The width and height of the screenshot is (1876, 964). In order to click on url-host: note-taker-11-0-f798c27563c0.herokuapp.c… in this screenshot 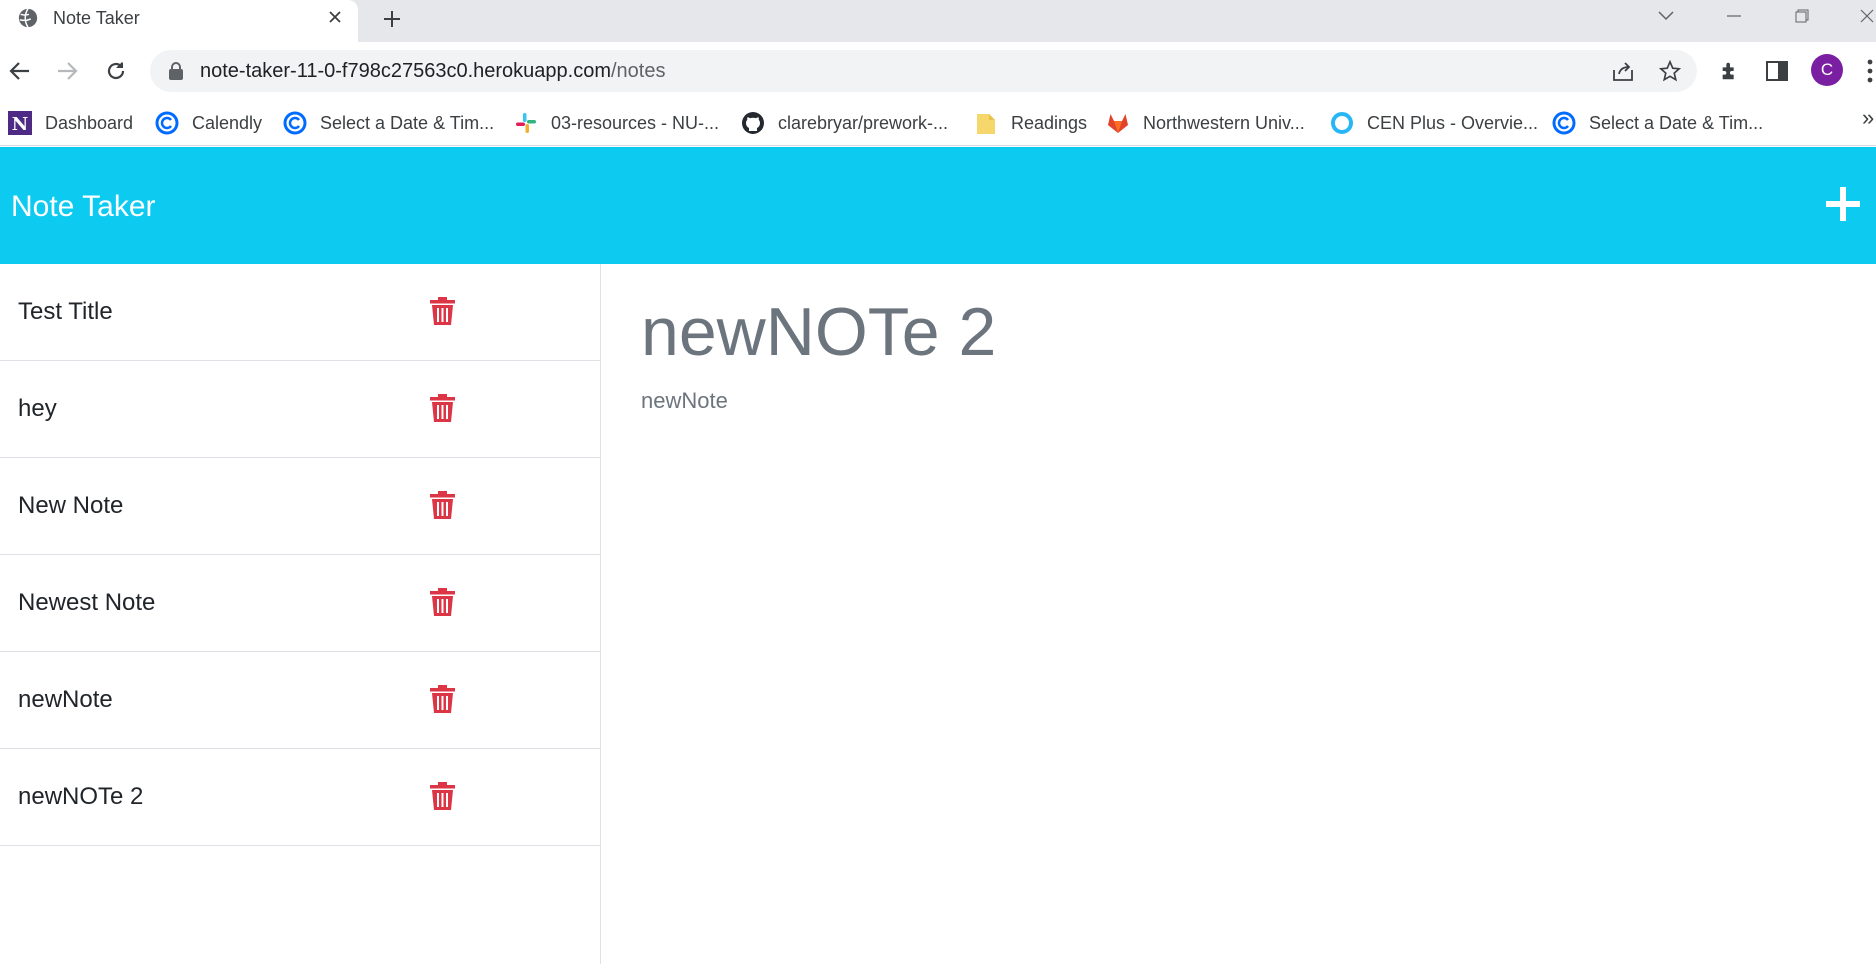, I will do `click(405, 71)`.